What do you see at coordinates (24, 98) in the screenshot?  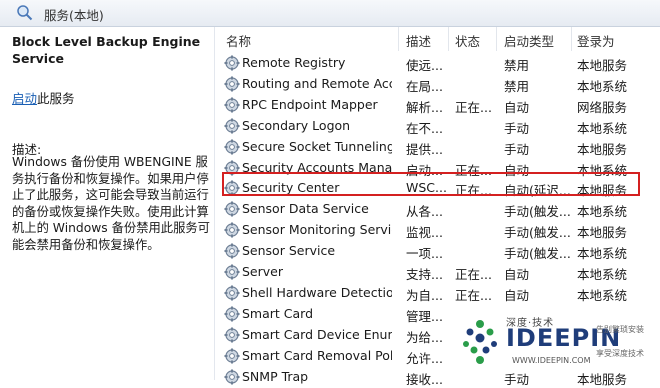 I see `start-service-link: 启动` at bounding box center [24, 98].